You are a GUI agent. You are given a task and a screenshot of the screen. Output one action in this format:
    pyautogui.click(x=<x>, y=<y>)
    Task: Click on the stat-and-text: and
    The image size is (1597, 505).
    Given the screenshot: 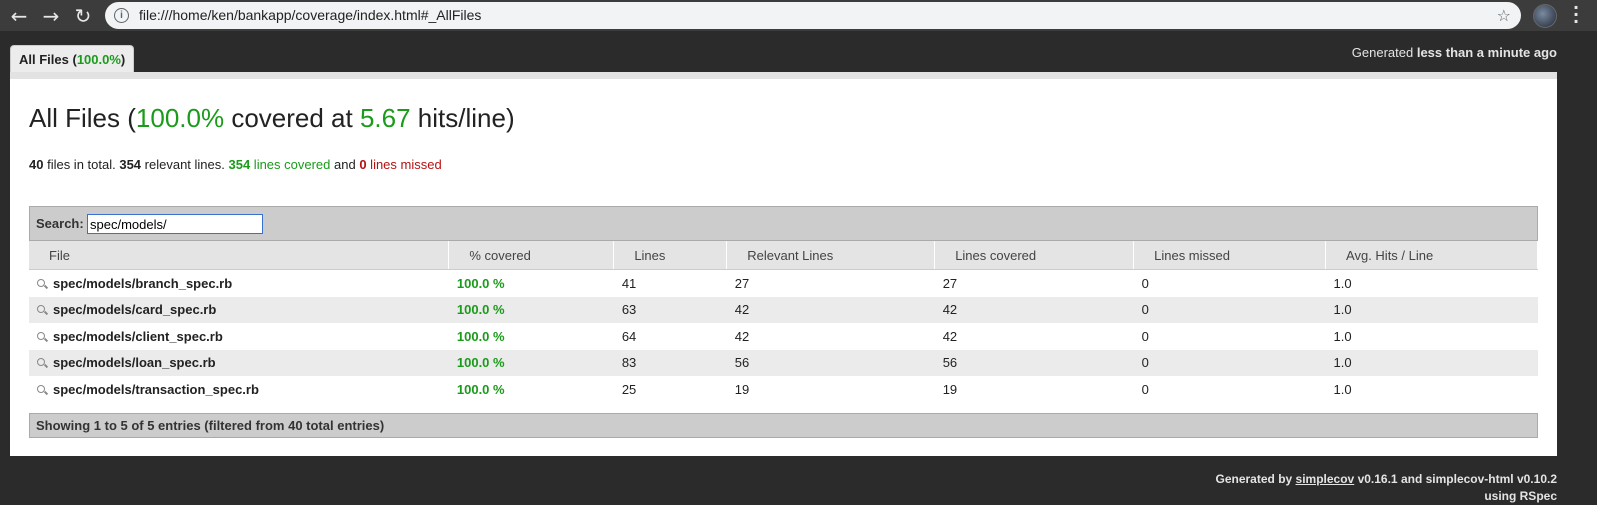 What is the action you would take?
    pyautogui.click(x=345, y=164)
    